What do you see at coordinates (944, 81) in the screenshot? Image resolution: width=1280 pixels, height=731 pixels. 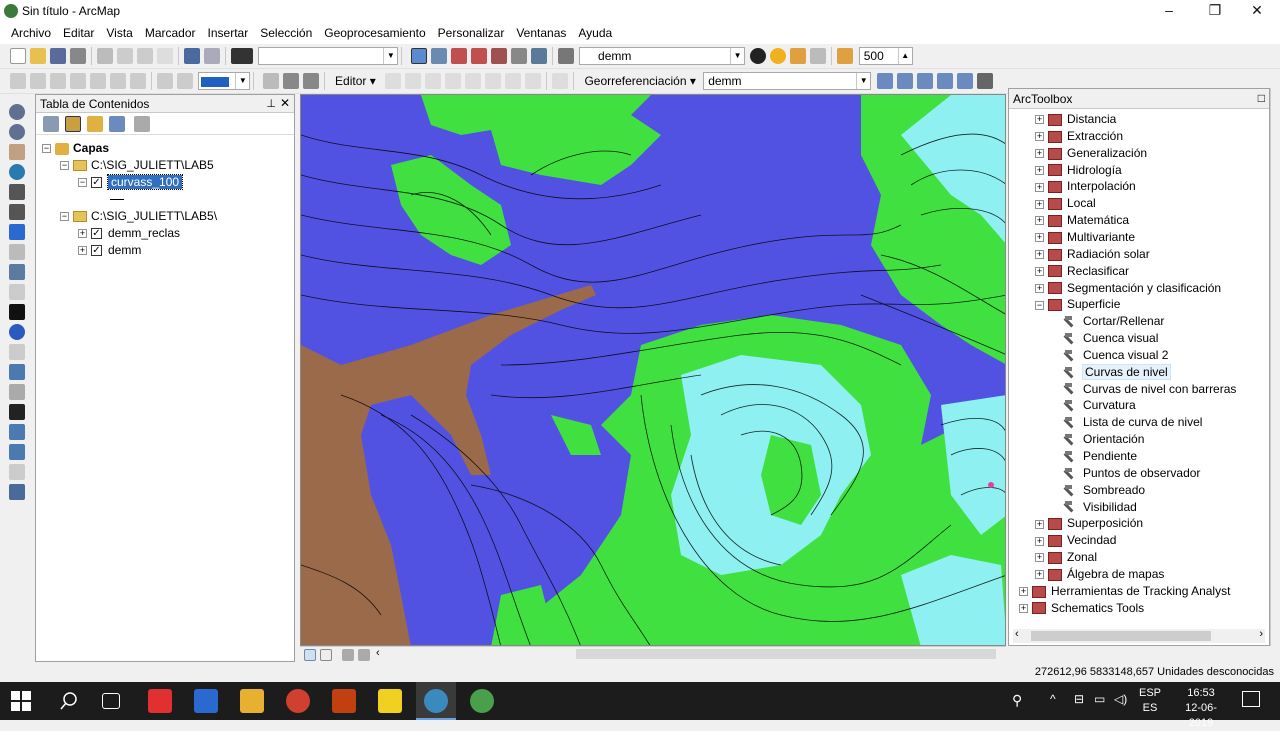 I see `add-control-points-icon` at bounding box center [944, 81].